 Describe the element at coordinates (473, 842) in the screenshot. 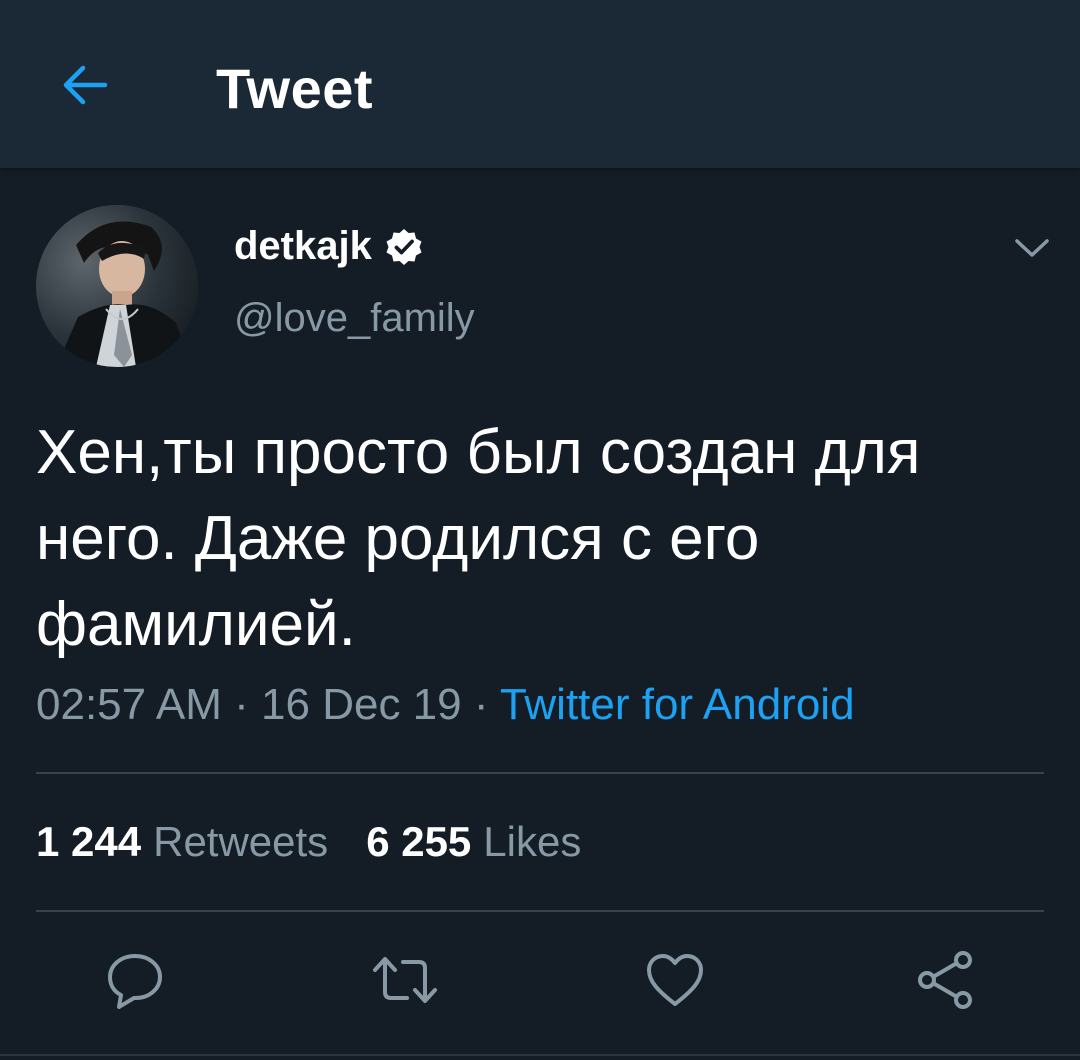

I see `likes-stat: 6 255 Likes` at that location.